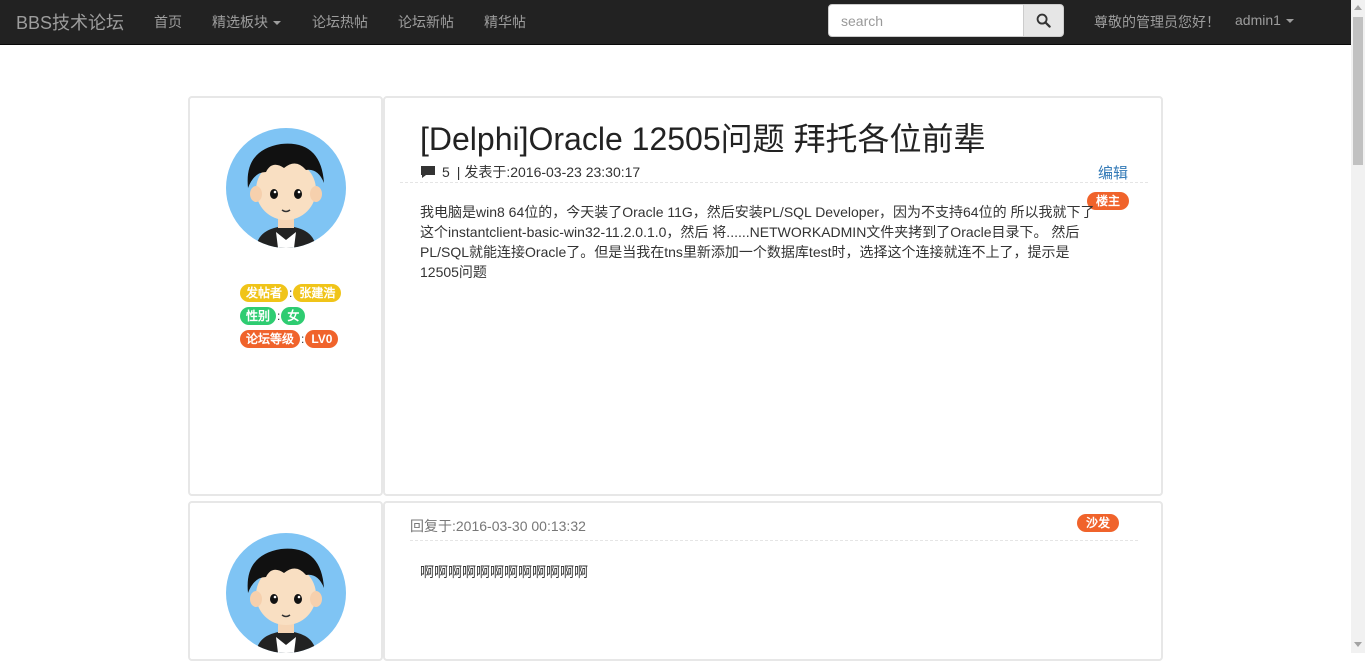 The height and width of the screenshot is (661, 1365). I want to click on level-value: LV0, so click(322, 339).